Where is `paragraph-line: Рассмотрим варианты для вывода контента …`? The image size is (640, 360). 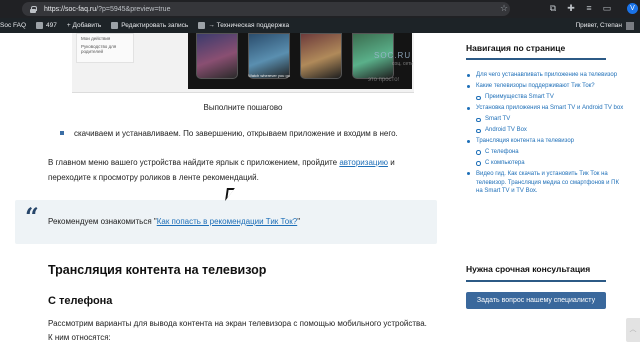 paragraph-line: Рассмотрим варианты для вывода контента … is located at coordinates (237, 323).